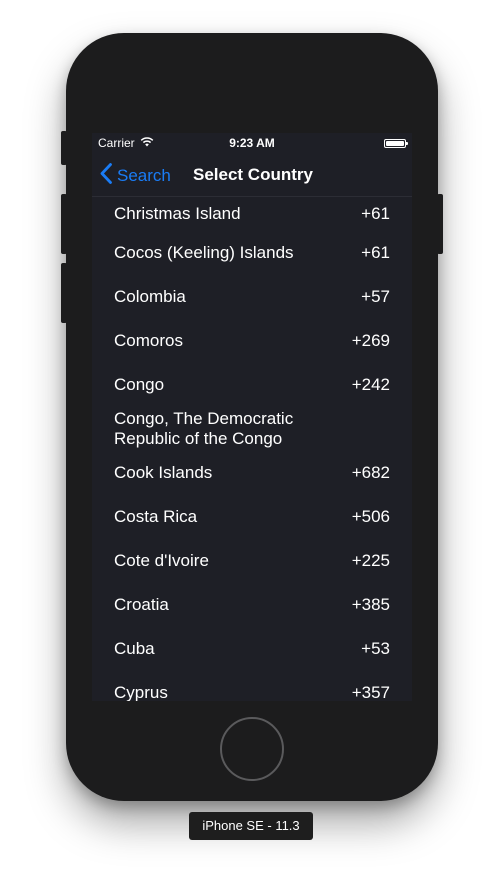  Describe the element at coordinates (375, 648) in the screenshot. I see `country-code: +53` at that location.